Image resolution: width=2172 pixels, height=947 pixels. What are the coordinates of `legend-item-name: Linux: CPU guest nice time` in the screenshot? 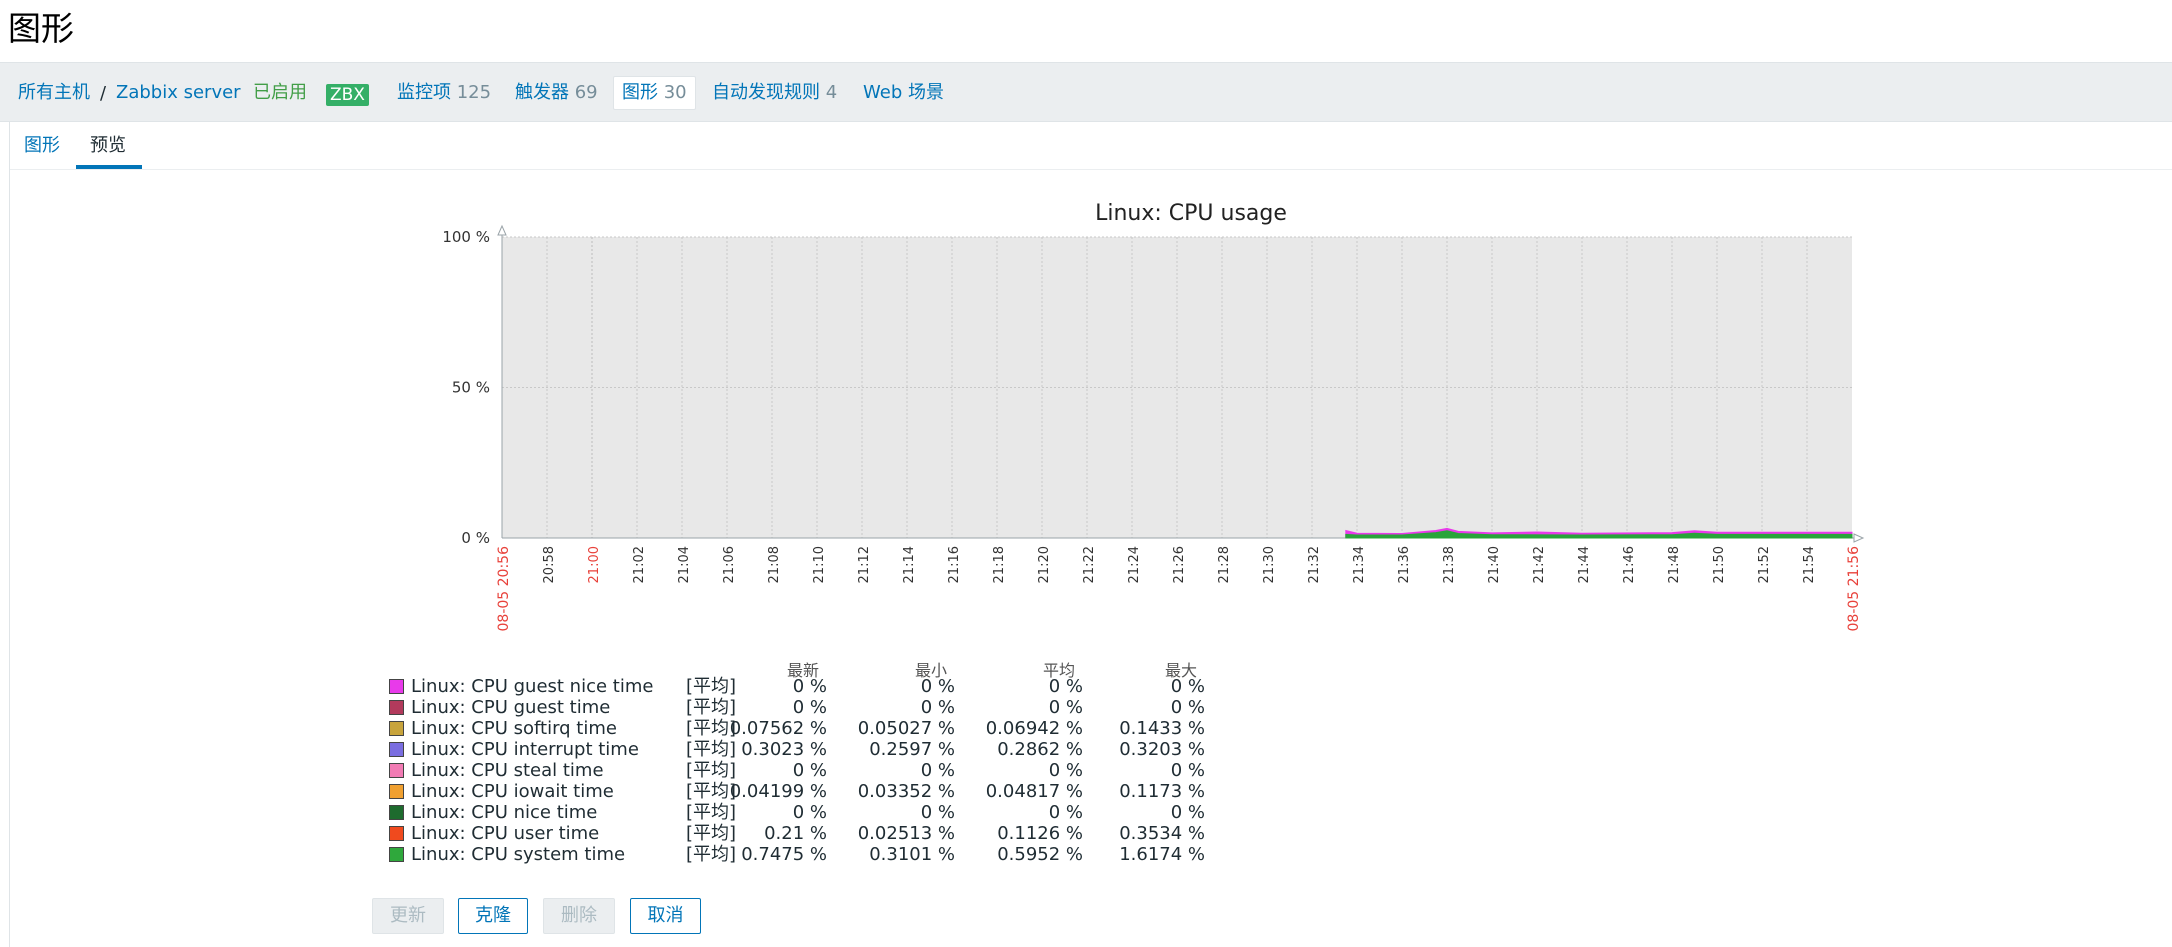 It's located at (532, 686).